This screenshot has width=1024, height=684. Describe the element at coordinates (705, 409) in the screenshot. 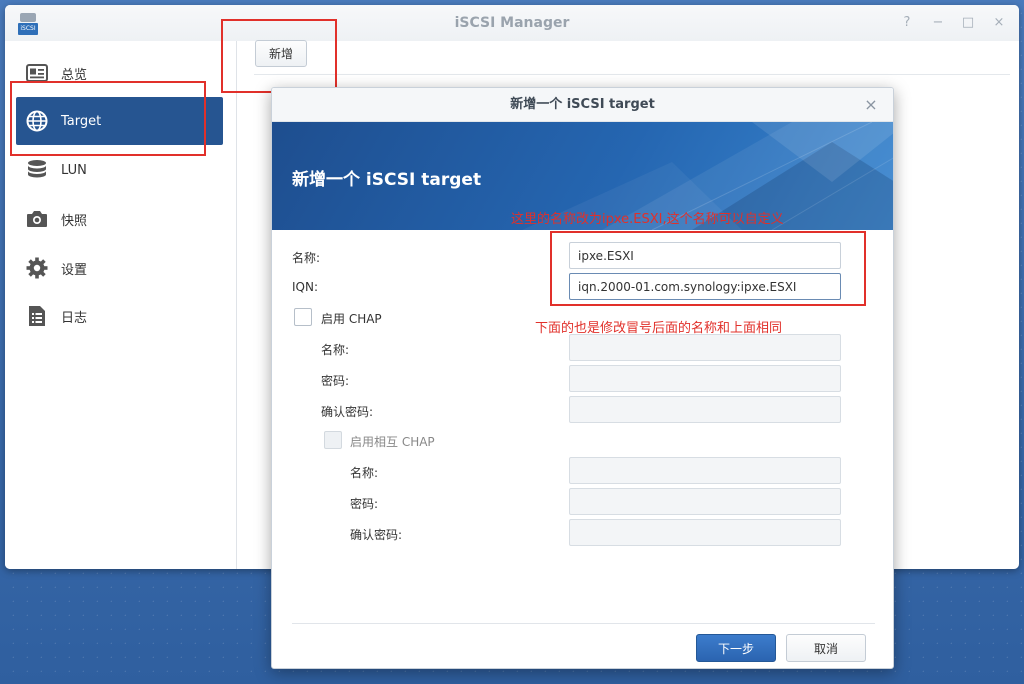

I see `chap-confirm-input` at that location.